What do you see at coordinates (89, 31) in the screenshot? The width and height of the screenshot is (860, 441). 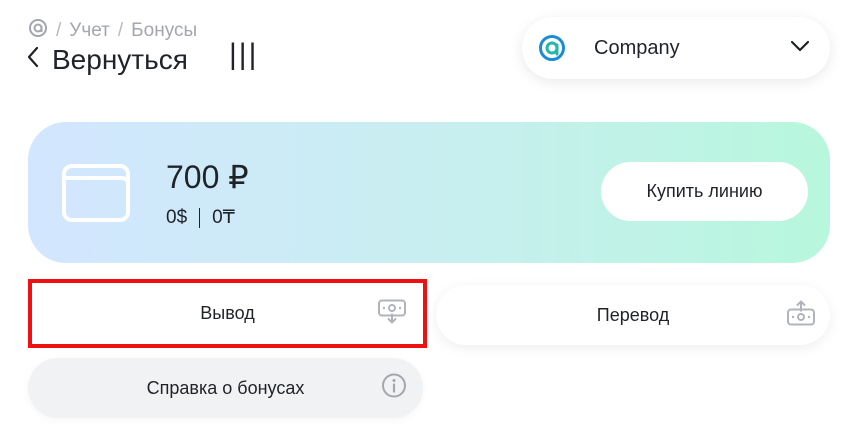 I see `breadcrumb-item-accounting: Учет` at bounding box center [89, 31].